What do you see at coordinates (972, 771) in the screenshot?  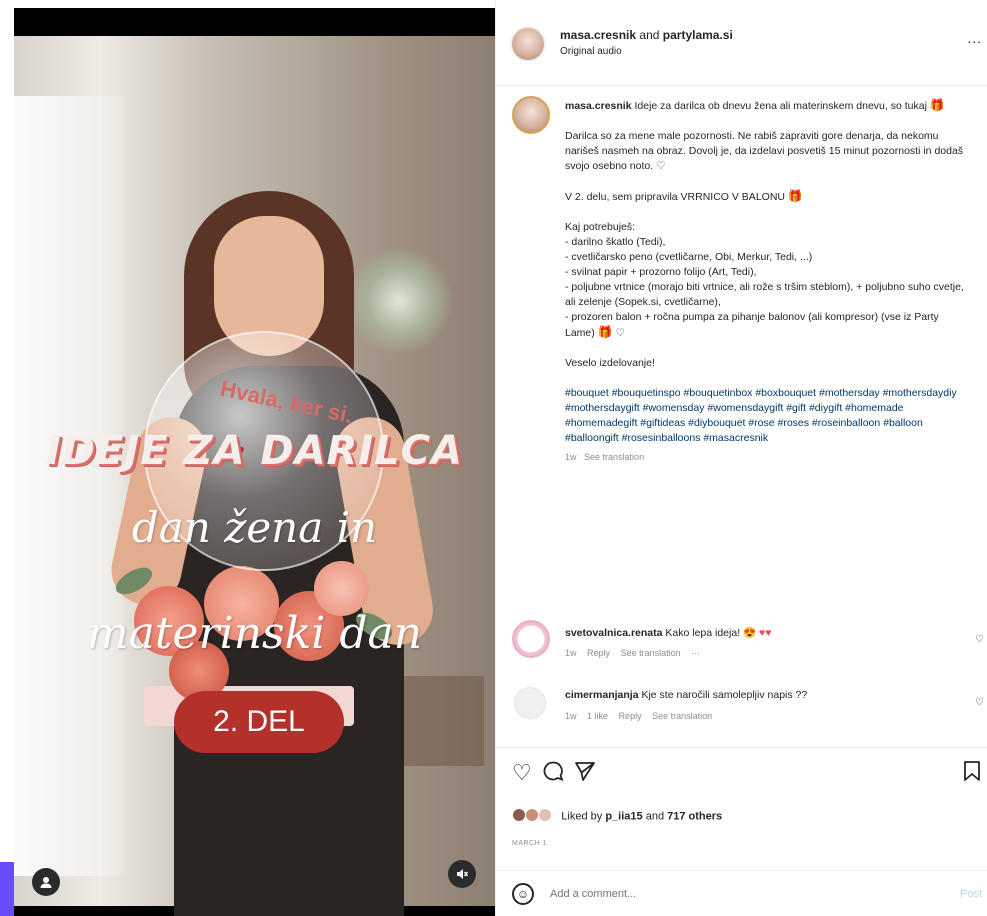 I see `bookmark-glyph` at bounding box center [972, 771].